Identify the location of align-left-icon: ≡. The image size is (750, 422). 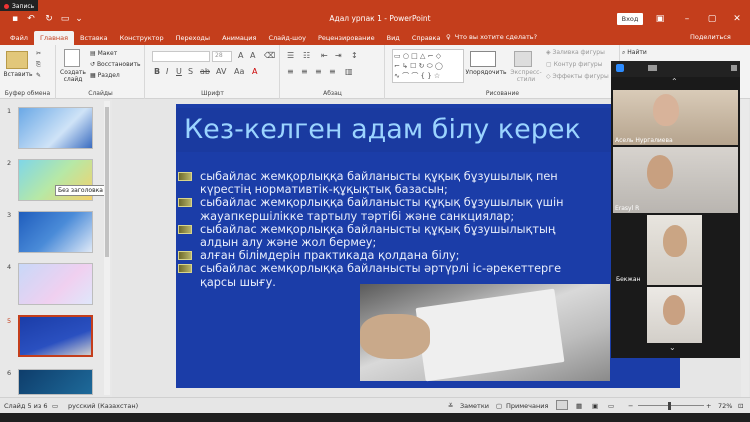
(290, 71).